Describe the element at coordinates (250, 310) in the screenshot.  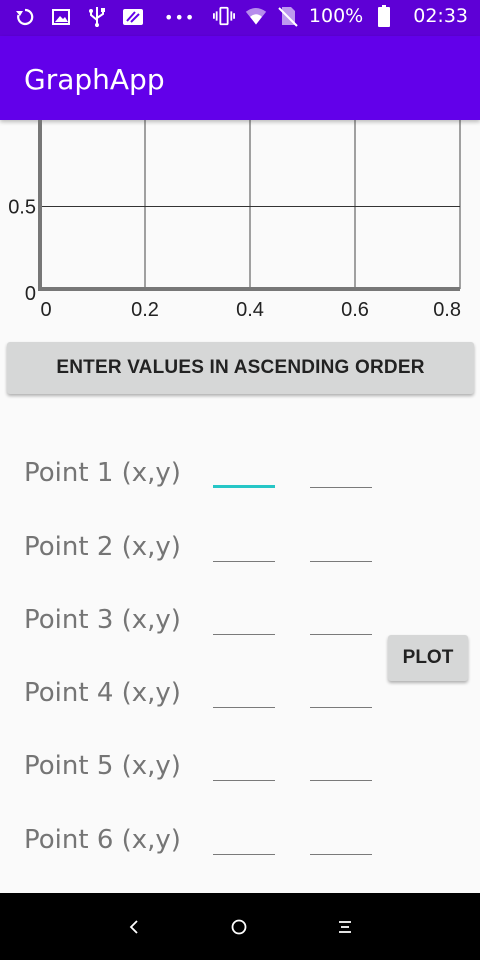
I see `x-tick-label: 0.4` at that location.